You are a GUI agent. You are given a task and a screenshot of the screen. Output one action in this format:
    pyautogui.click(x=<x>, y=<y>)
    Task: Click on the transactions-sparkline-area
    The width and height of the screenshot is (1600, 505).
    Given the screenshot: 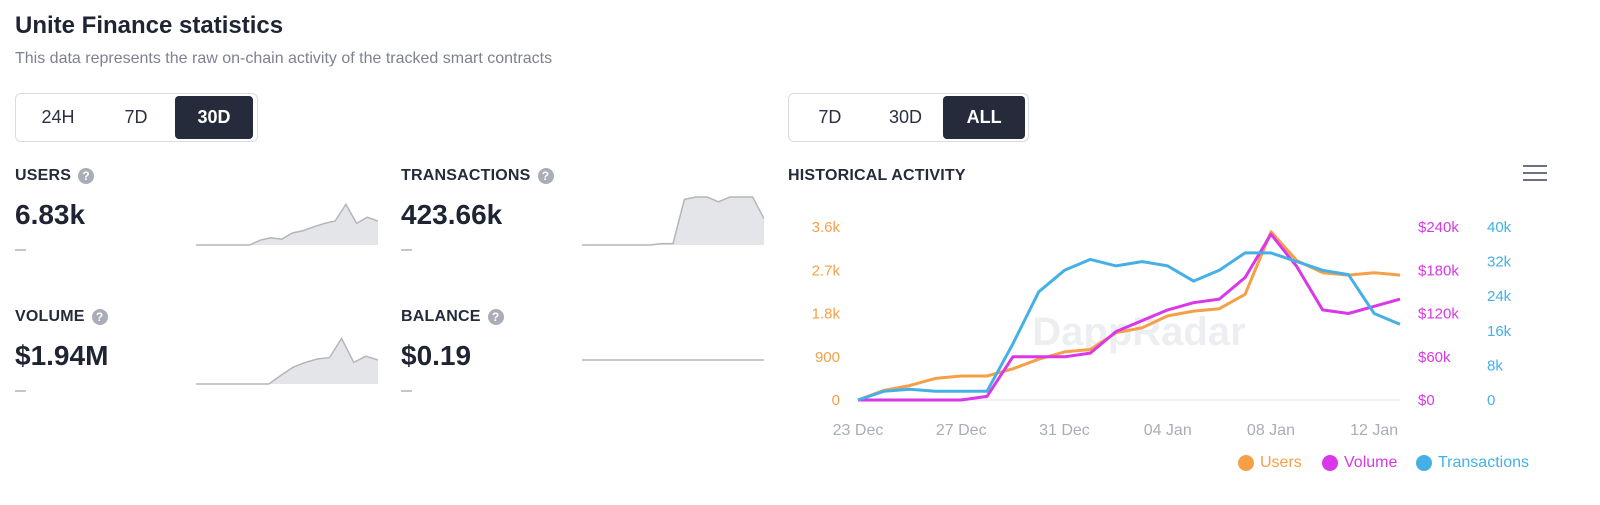 What is the action you would take?
    pyautogui.click(x=673, y=221)
    